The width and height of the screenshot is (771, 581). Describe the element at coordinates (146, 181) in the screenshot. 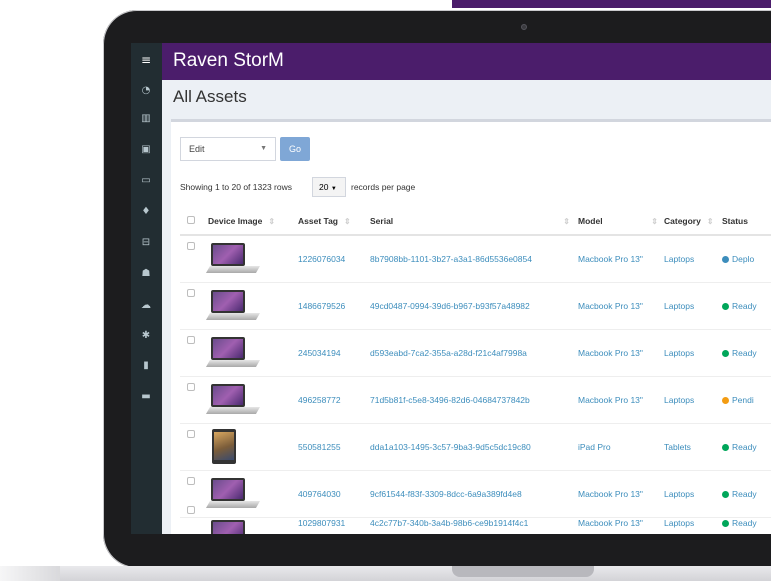

I see `keyboard-icon: ▭` at that location.